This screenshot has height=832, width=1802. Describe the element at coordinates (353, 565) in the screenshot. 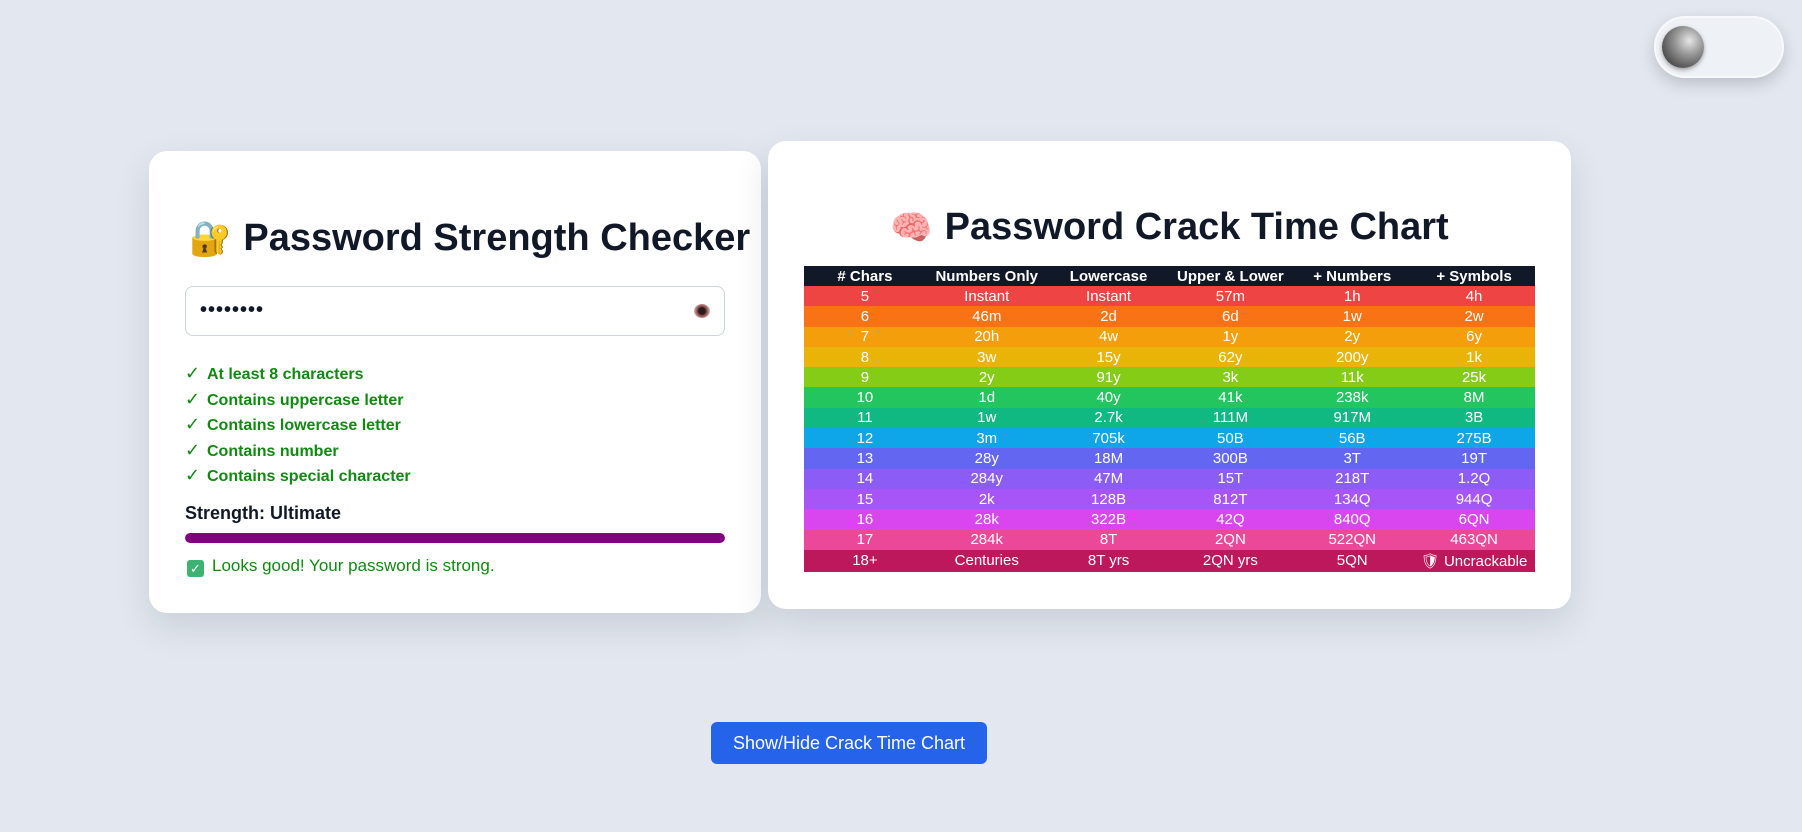

I see `feedback-text: Looks good! Your password is strong.` at that location.